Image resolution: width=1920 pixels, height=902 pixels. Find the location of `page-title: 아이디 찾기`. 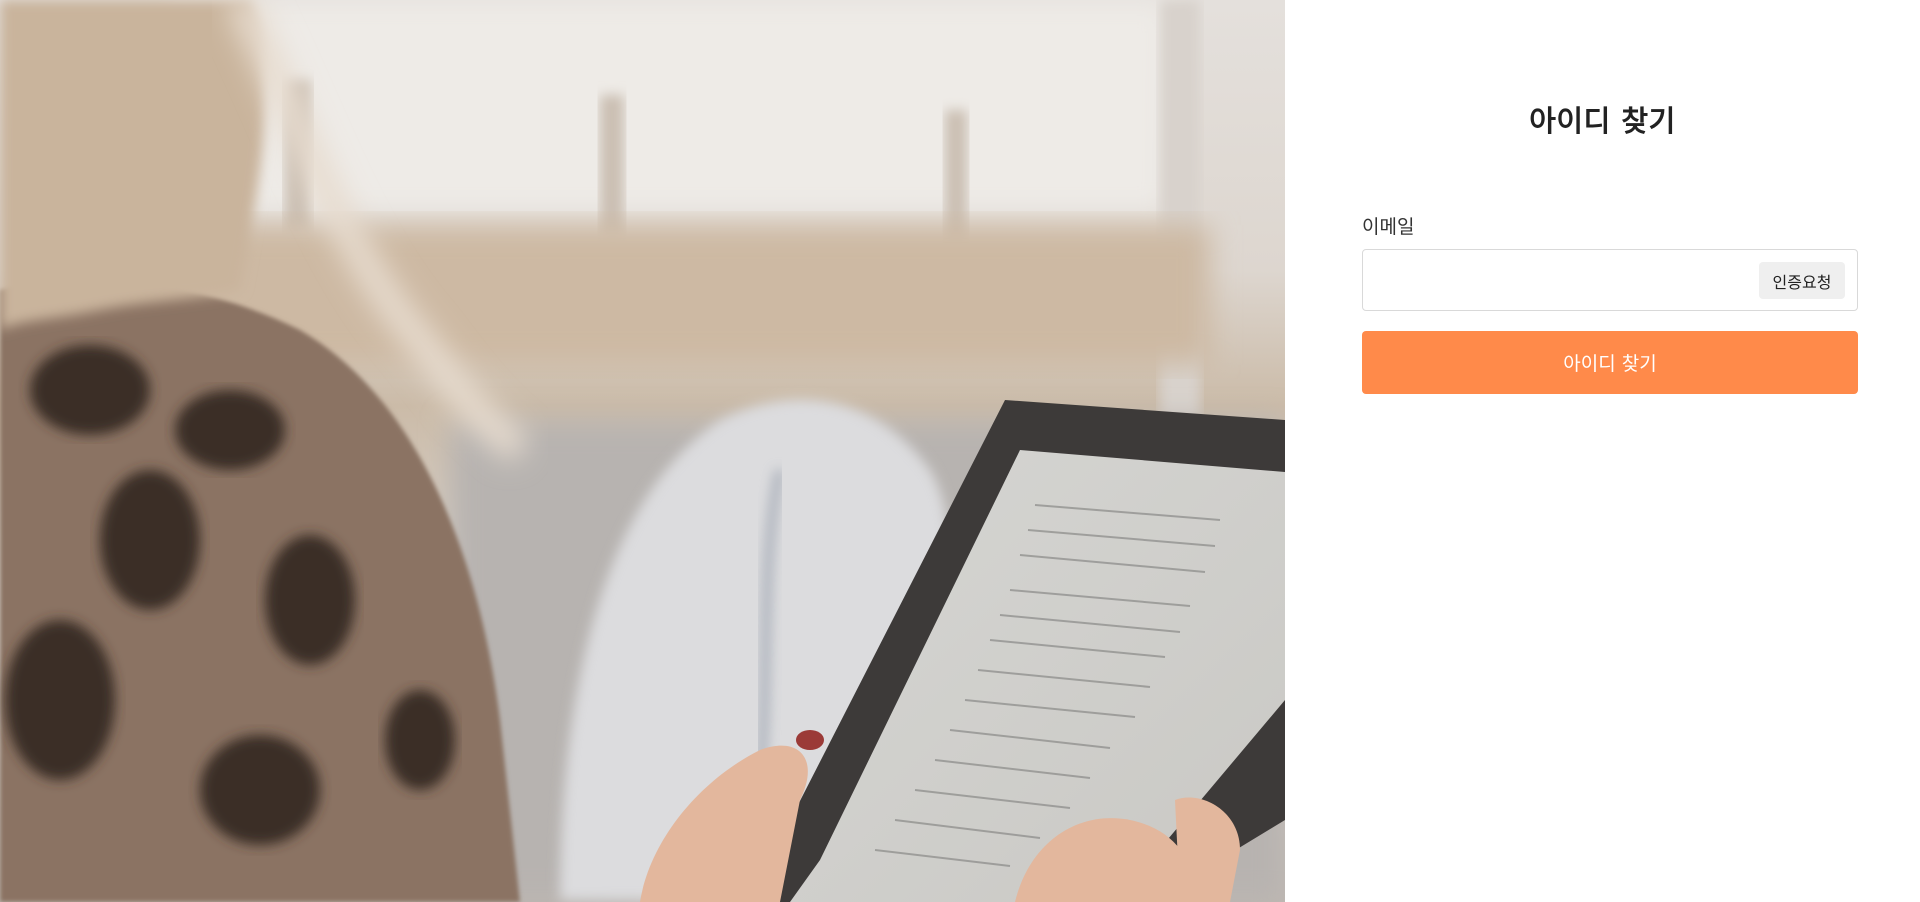

page-title: 아이디 찾기 is located at coordinates (1602, 121).